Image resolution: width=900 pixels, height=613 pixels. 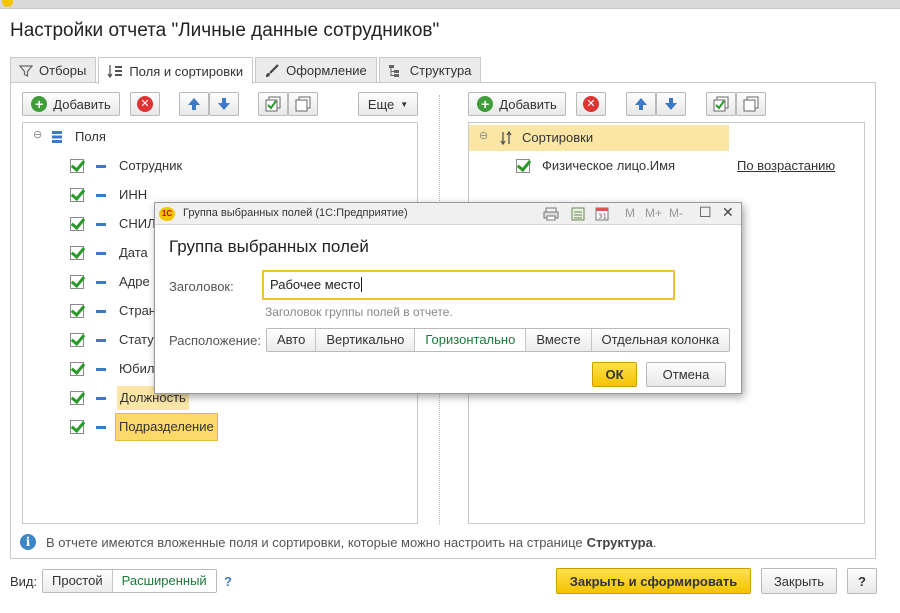 What do you see at coordinates (393, 70) in the screenshot?
I see `structure-icon` at bounding box center [393, 70].